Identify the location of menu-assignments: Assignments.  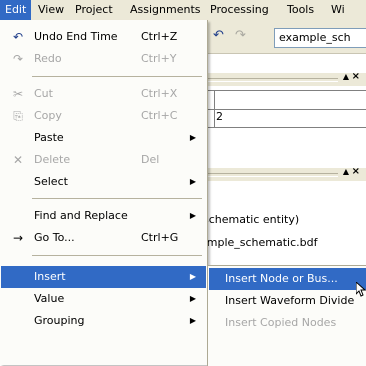
(165, 10).